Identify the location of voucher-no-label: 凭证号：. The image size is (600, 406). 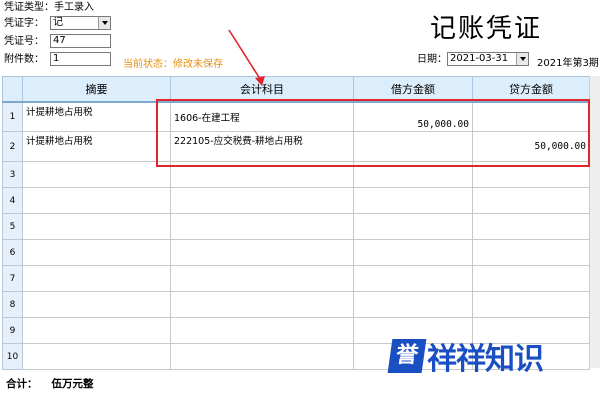
(24, 41).